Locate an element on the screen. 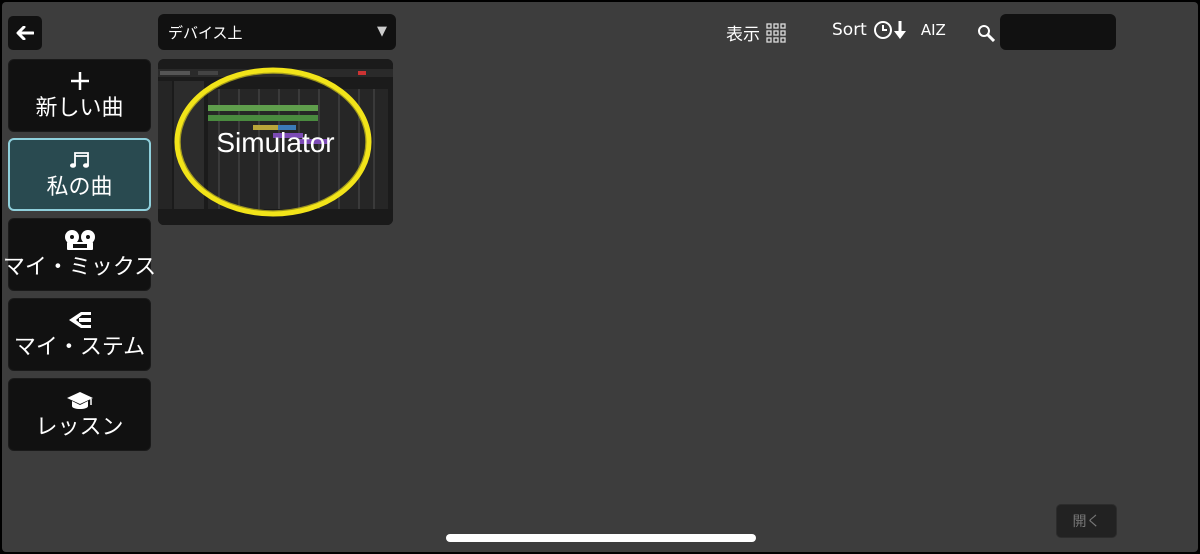 The height and width of the screenshot is (554, 1200). clock-icon is located at coordinates (882, 30).